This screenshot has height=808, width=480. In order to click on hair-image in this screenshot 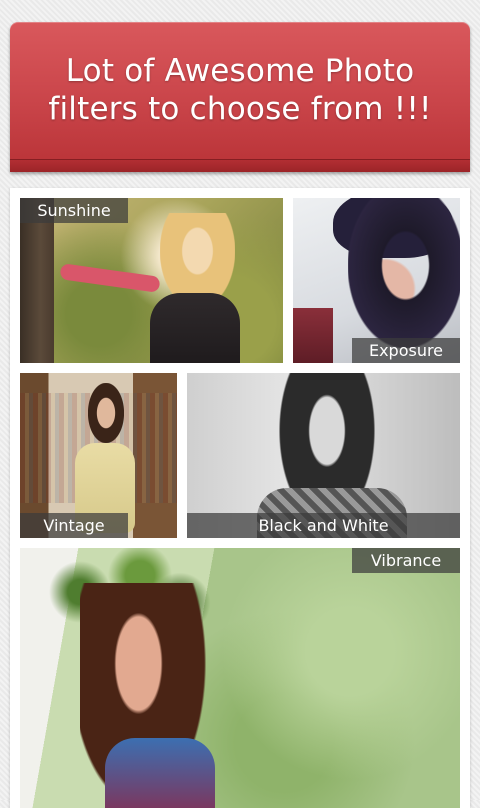, I will do `click(404, 273)`.